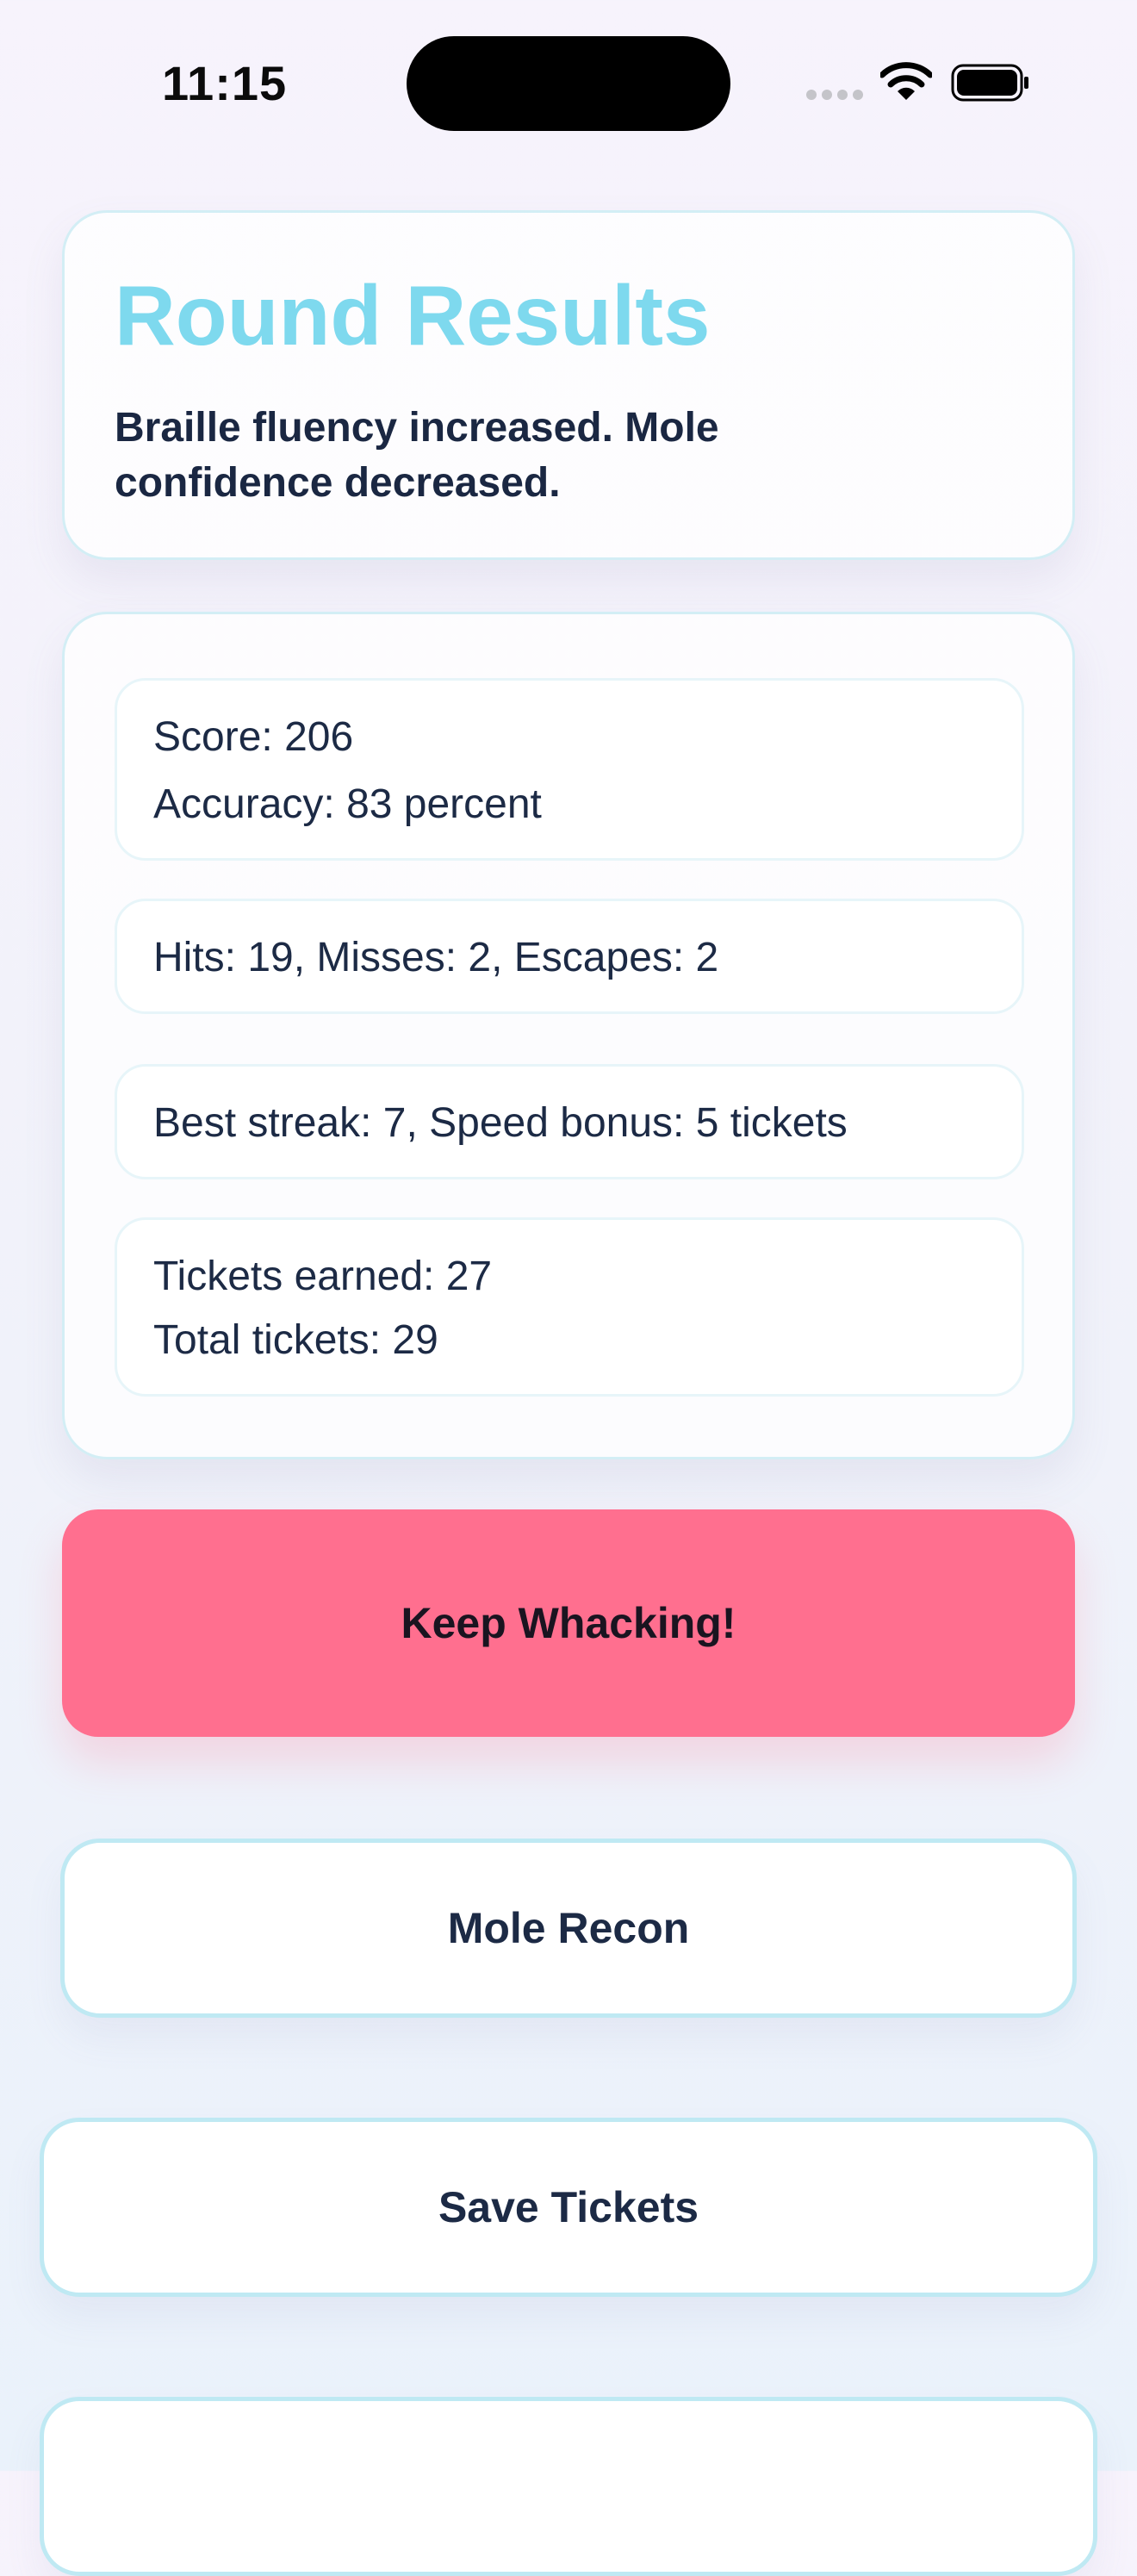  What do you see at coordinates (225, 83) in the screenshot?
I see `status-time: 11:15` at bounding box center [225, 83].